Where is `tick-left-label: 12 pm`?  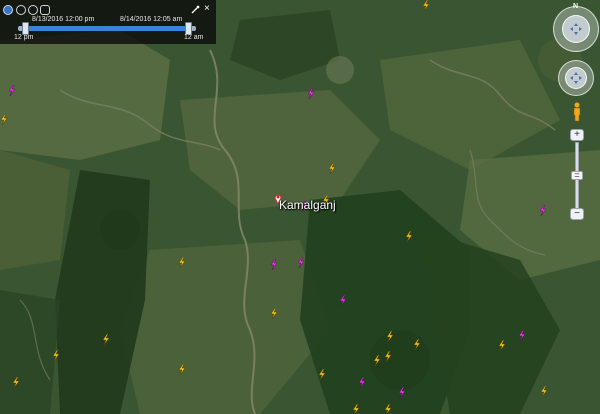
tick-left-label: 12 pm is located at coordinates (24, 37).